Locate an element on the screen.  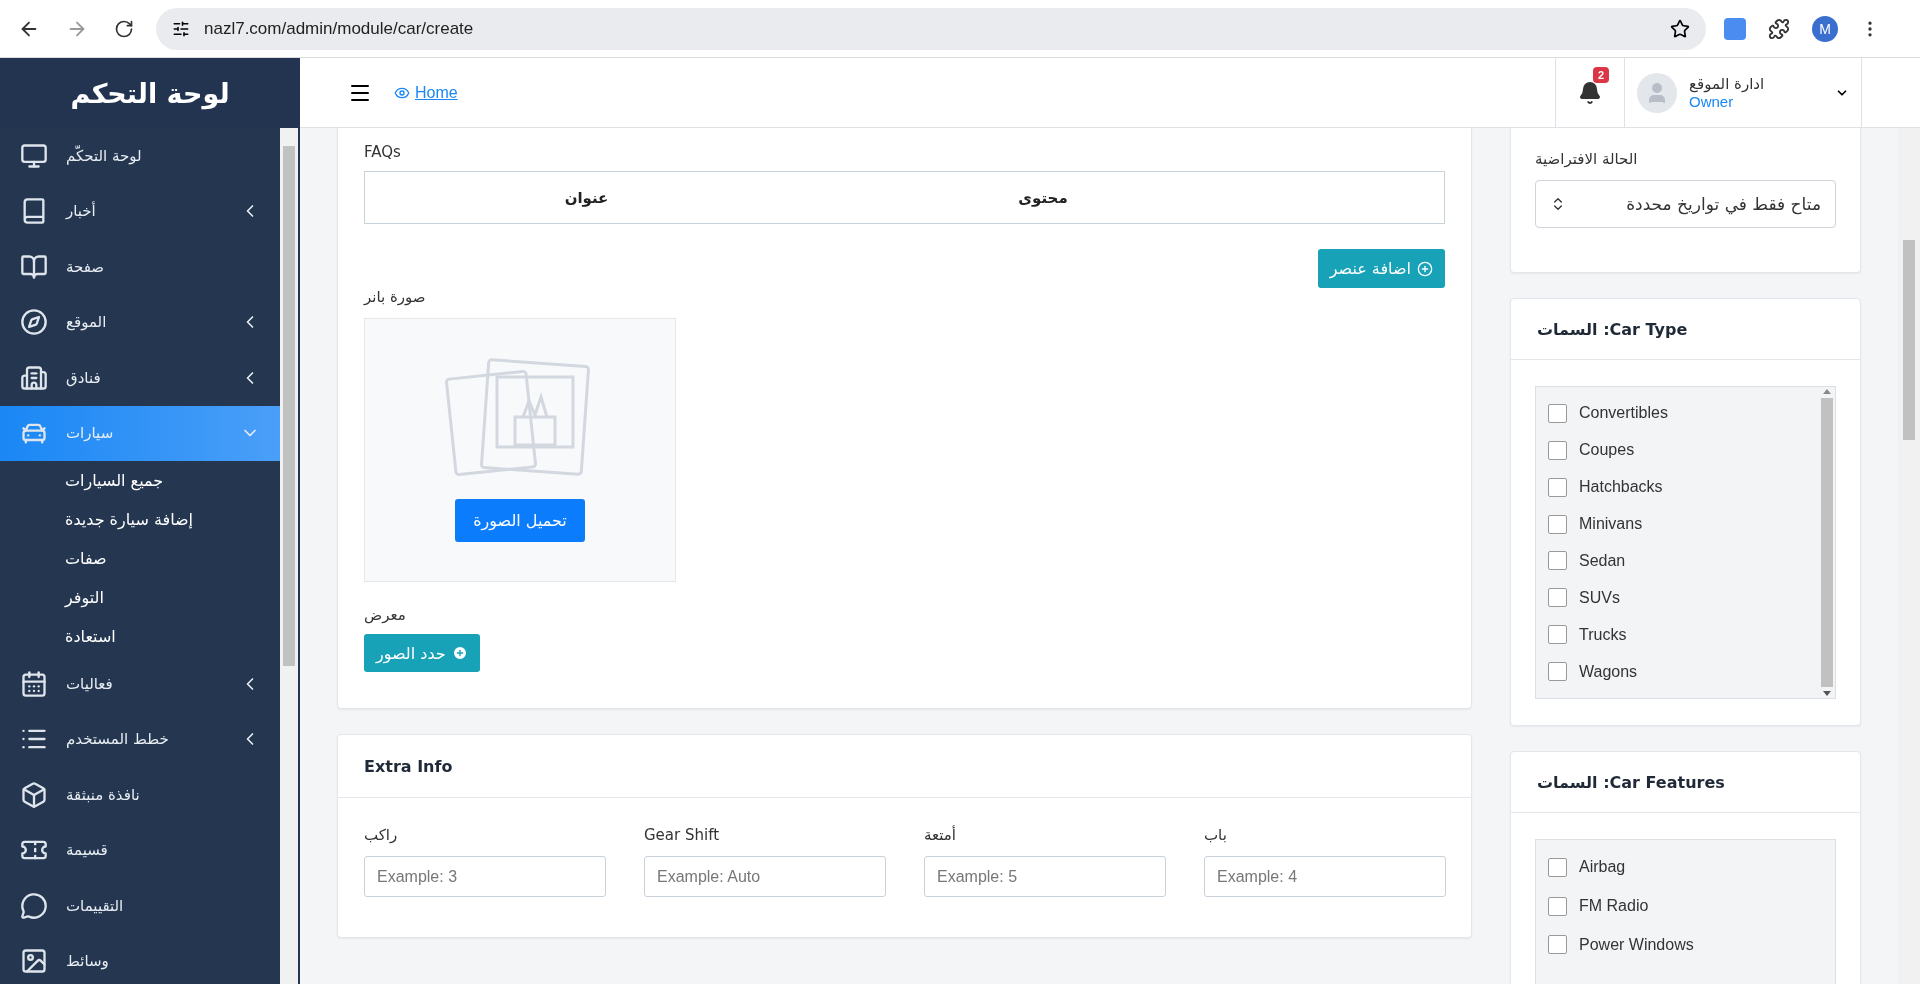
field-label: الحالة الافتراضية is located at coordinates (1587, 159).